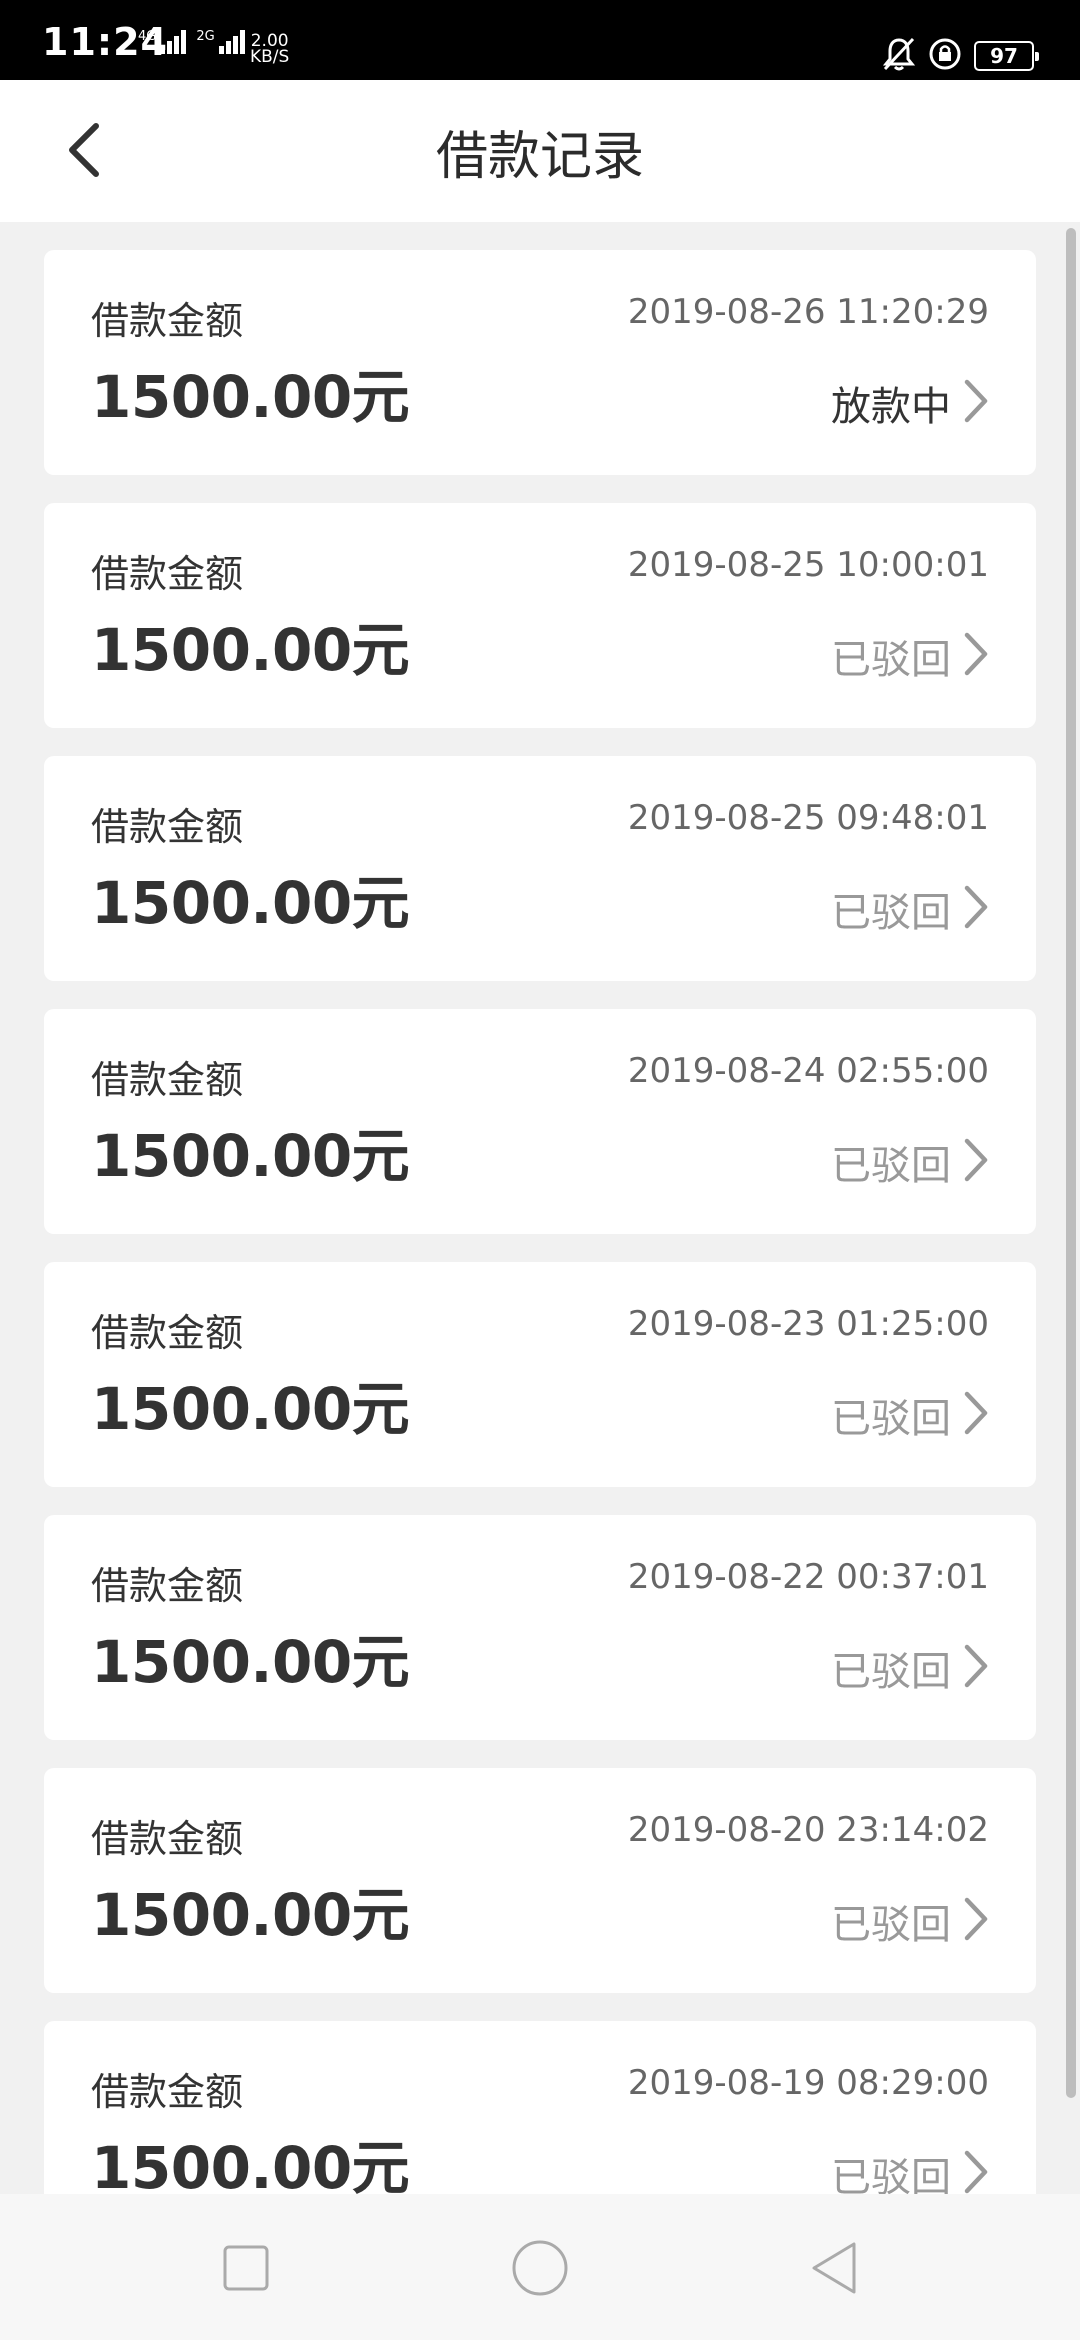 This screenshot has width=1080, height=2340. What do you see at coordinates (205, 36) in the screenshot?
I see `signal-2g-label: 2G` at bounding box center [205, 36].